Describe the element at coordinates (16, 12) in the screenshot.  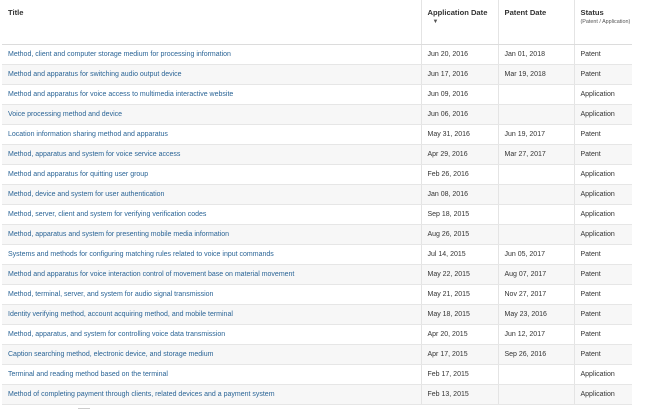
I see `column-header-title-label: Title` at that location.